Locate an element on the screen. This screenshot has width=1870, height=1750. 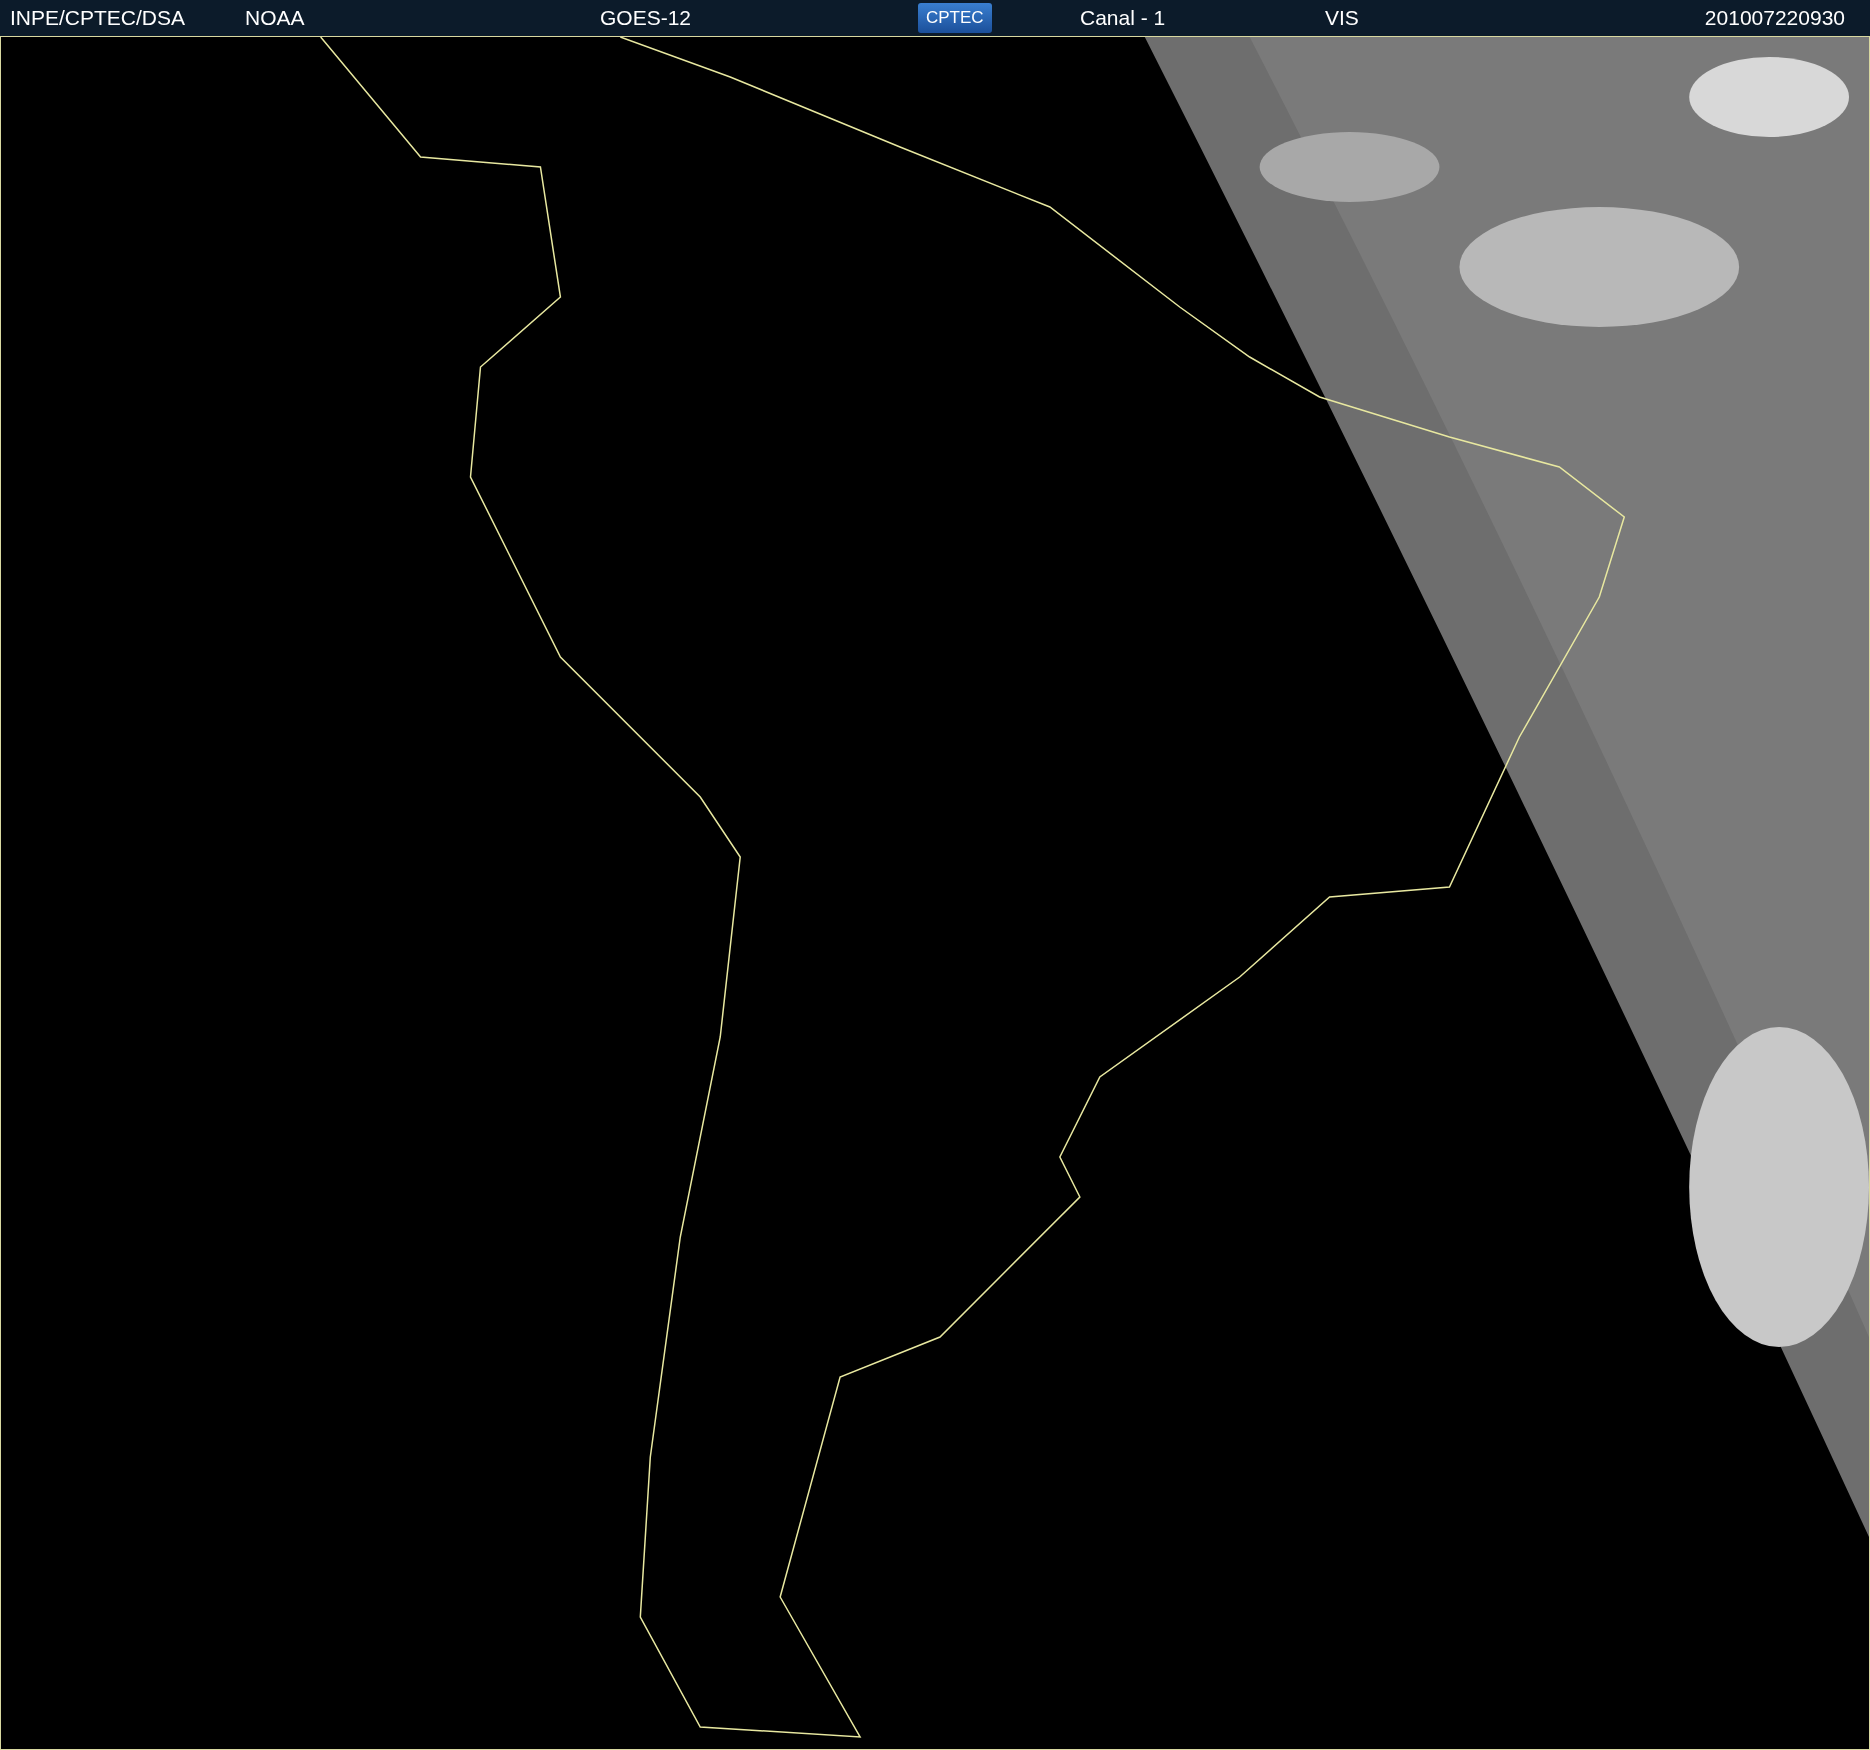
header-label: Canal - 1 is located at coordinates (1123, 18).